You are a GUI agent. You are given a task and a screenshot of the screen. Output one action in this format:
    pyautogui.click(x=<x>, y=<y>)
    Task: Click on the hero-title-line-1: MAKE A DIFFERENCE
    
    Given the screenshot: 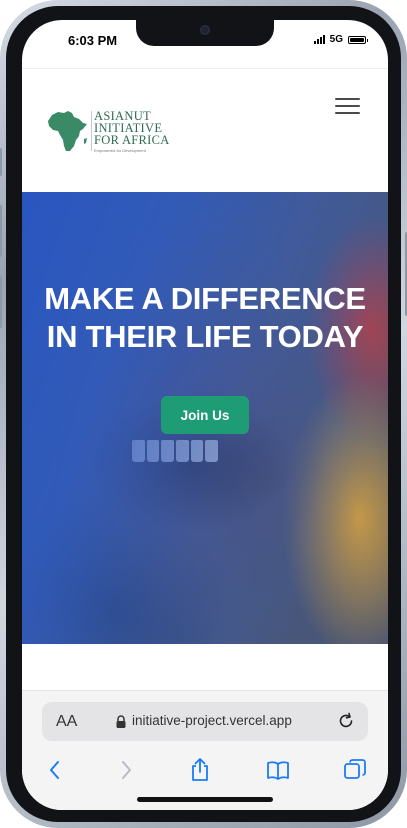 What is the action you would take?
    pyautogui.click(x=205, y=298)
    